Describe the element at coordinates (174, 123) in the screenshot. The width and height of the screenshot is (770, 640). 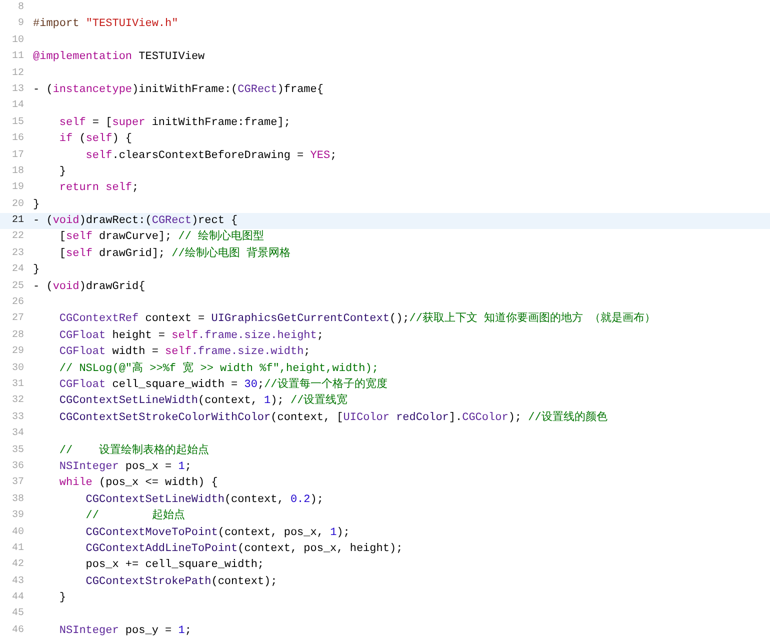
I see `code-line: self = [super initWithFrame:frame];` at that location.